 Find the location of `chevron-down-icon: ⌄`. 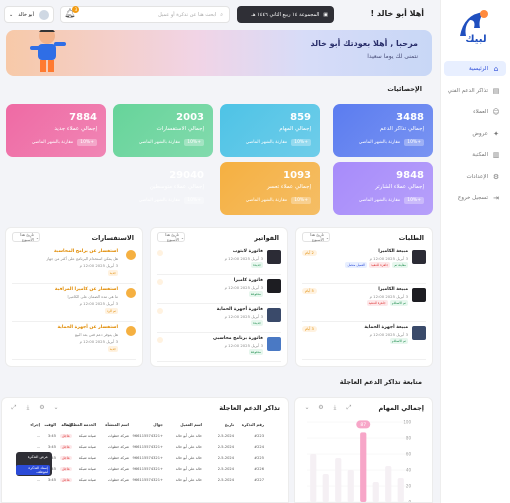

chevron-down-icon: ⌄ is located at coordinates (182, 237).